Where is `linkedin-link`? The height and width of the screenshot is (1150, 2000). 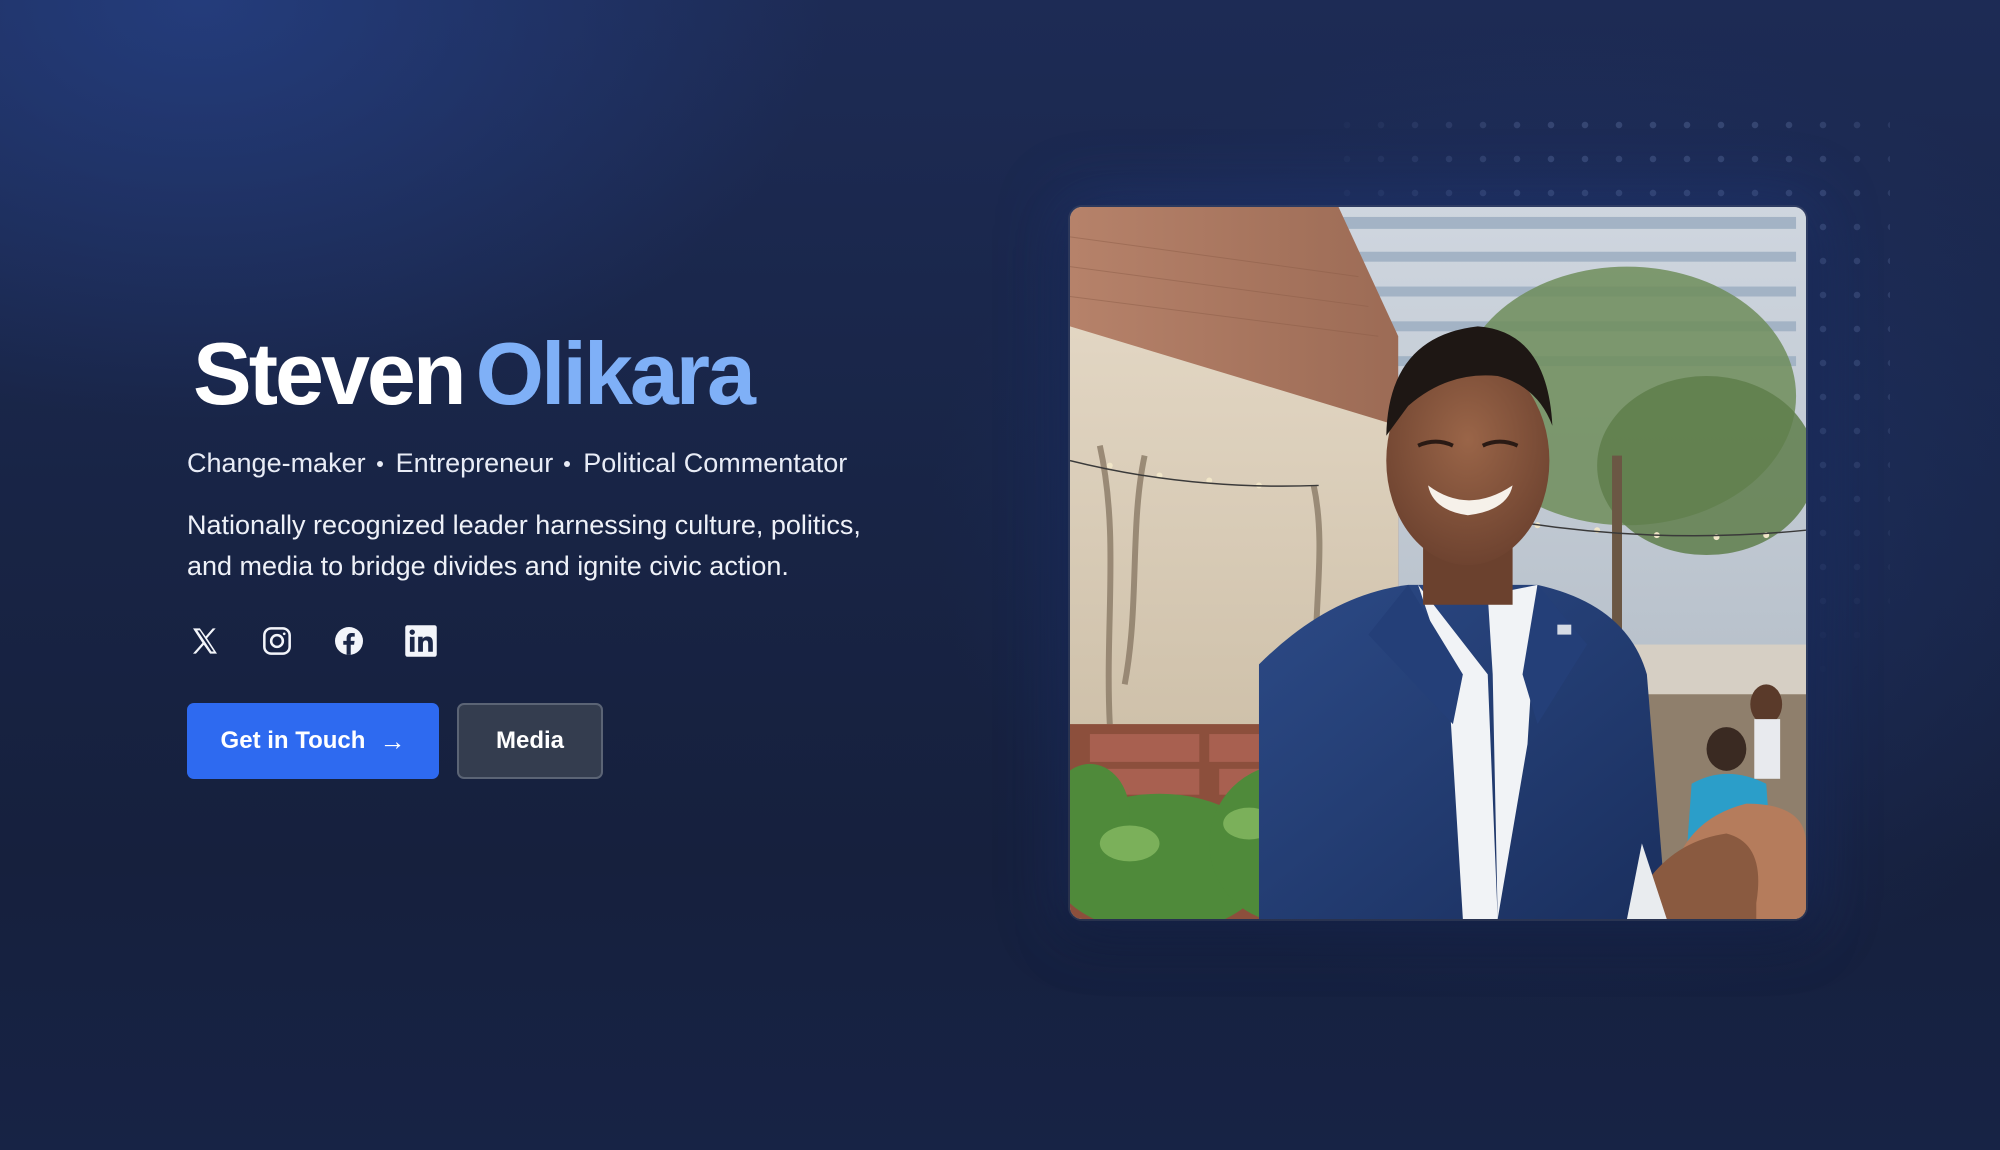 linkedin-link is located at coordinates (421, 641).